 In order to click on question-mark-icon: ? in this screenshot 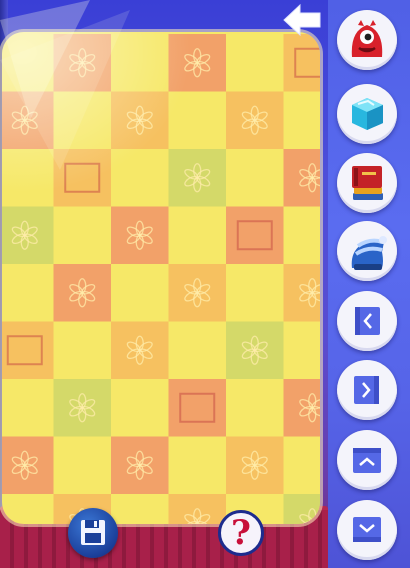, I will do `click(241, 533)`.